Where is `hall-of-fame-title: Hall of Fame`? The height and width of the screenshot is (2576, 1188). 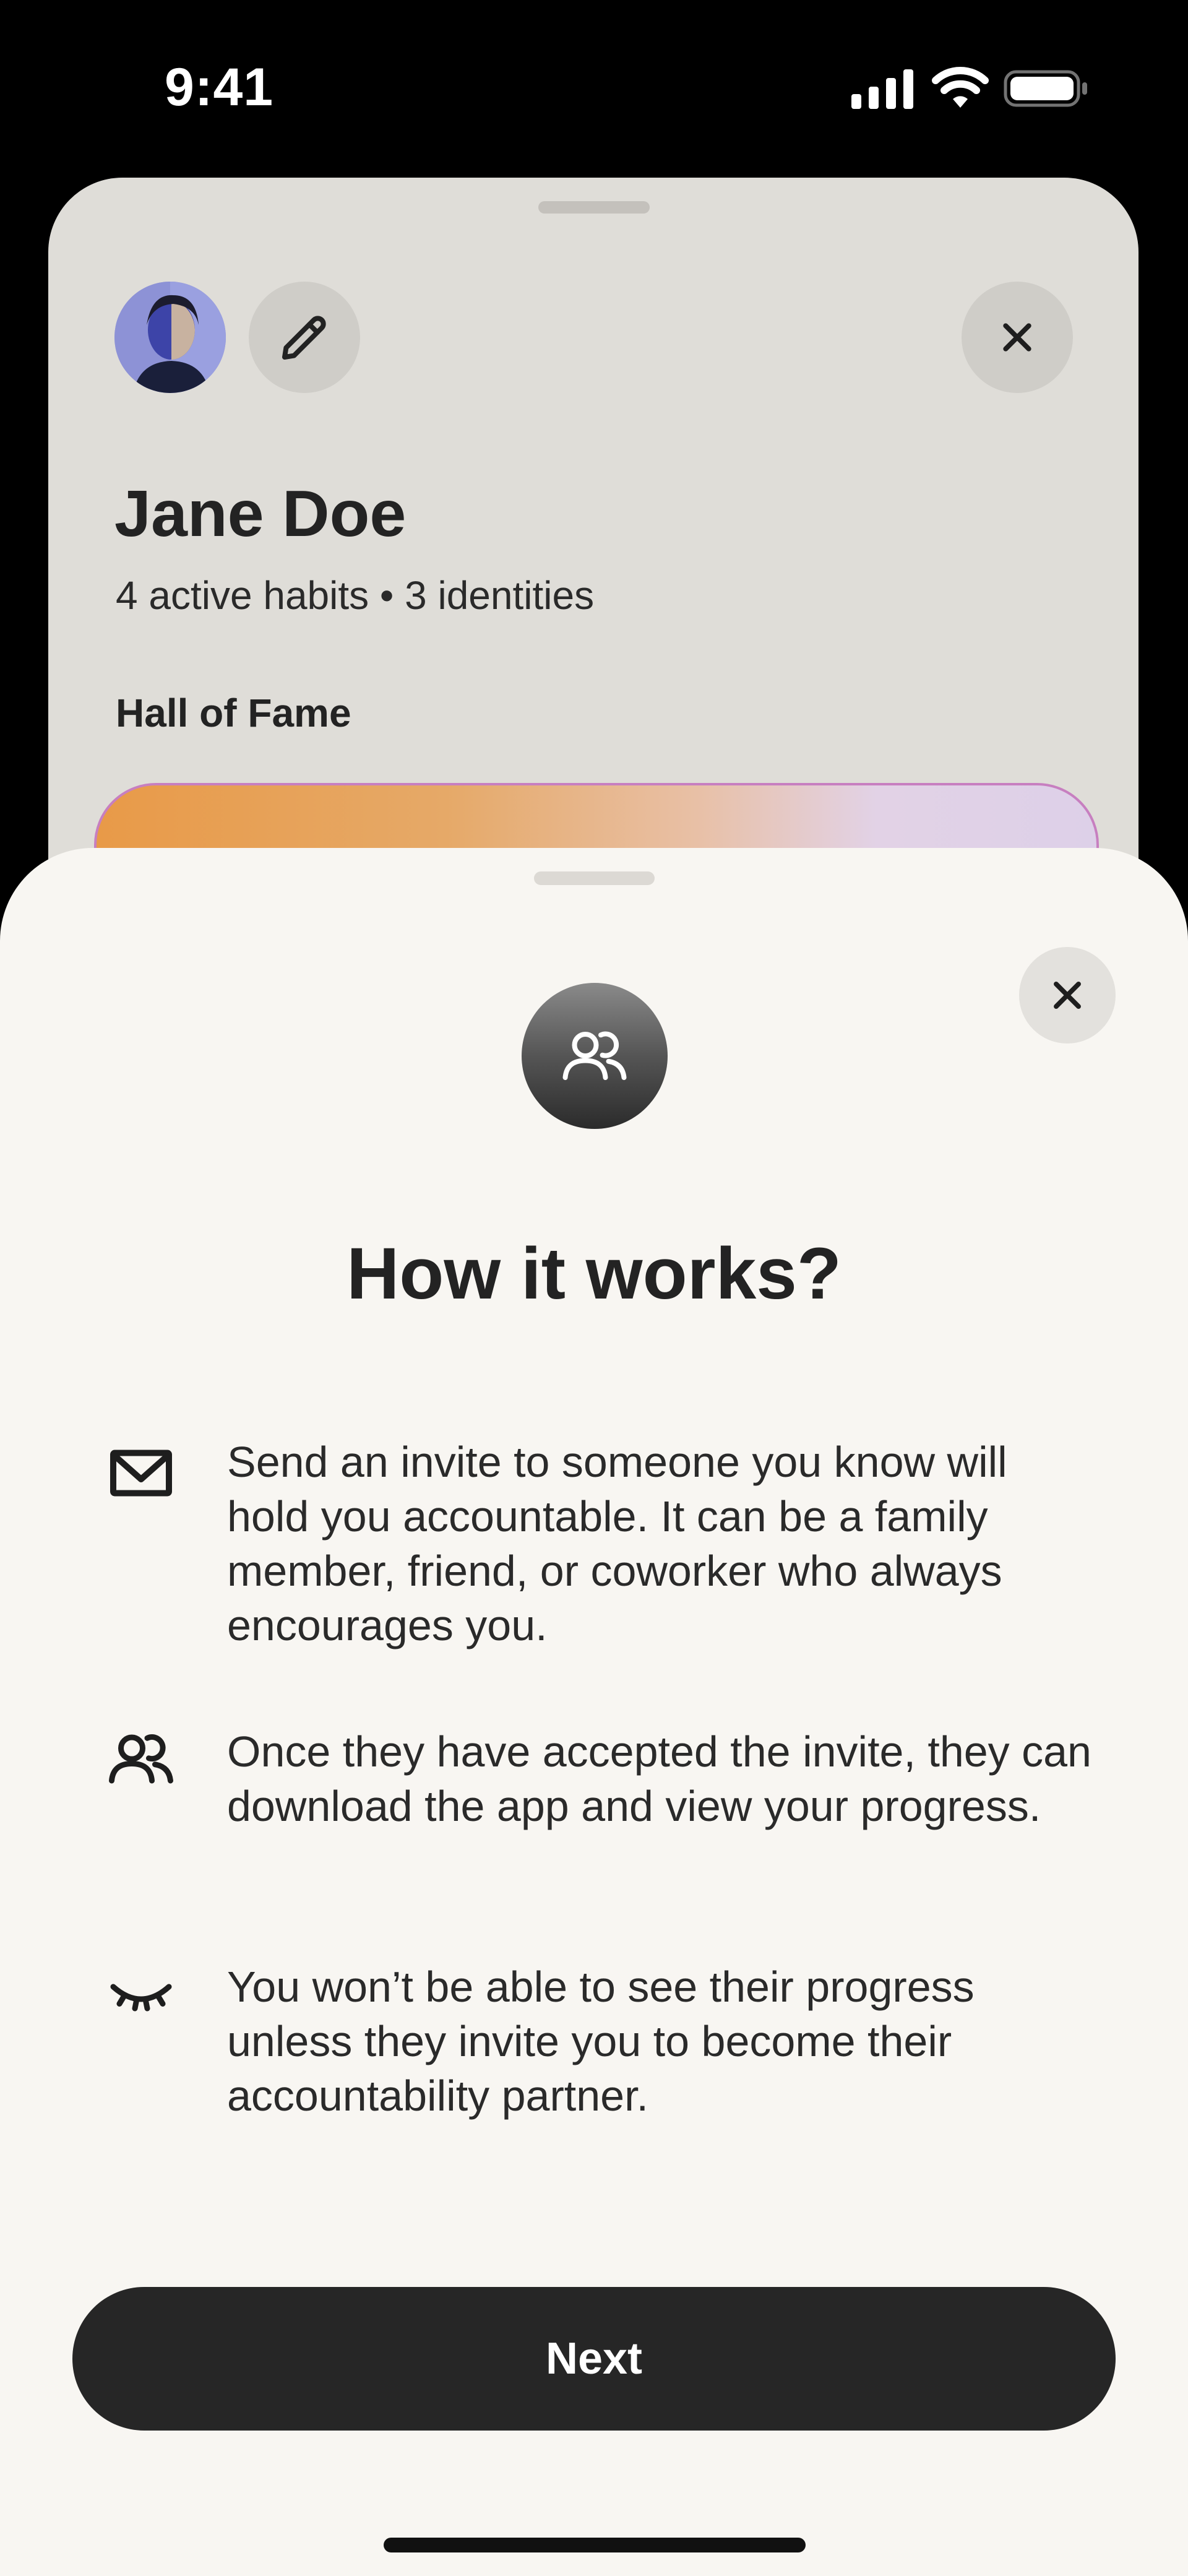 hall-of-fame-title: Hall of Fame is located at coordinates (233, 713).